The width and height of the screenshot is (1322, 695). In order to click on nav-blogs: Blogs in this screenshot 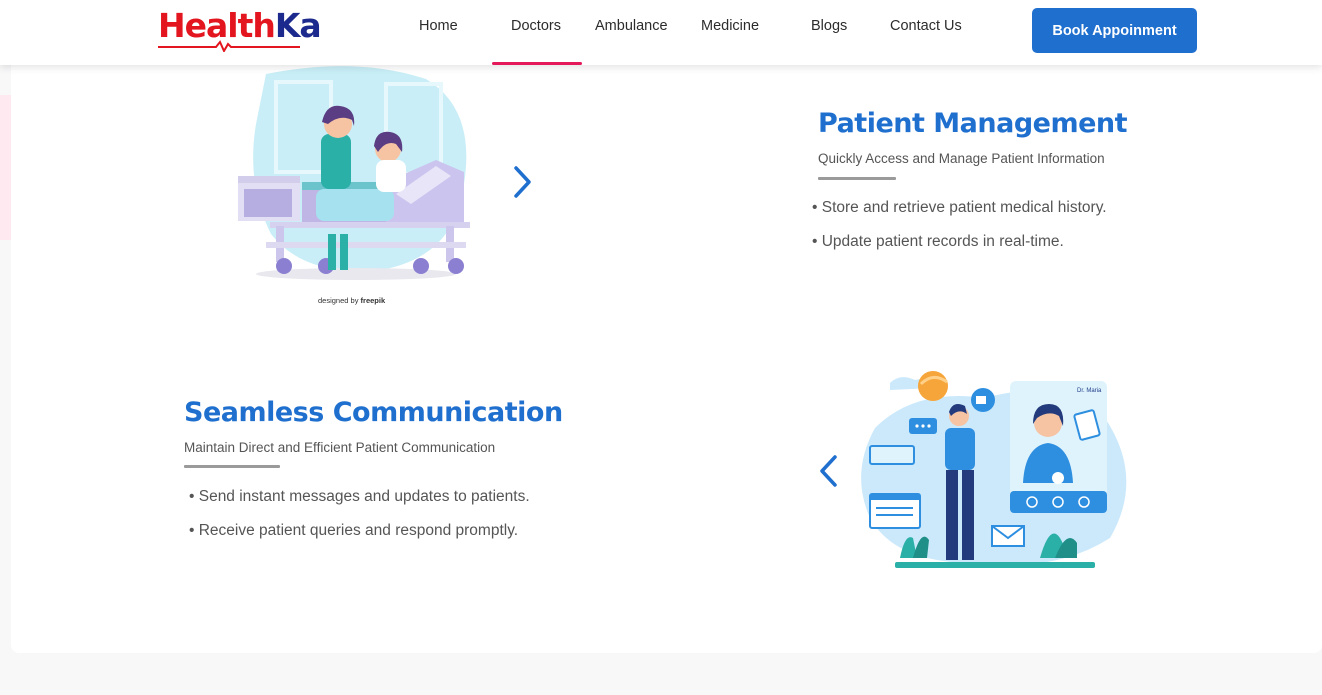, I will do `click(829, 29)`.